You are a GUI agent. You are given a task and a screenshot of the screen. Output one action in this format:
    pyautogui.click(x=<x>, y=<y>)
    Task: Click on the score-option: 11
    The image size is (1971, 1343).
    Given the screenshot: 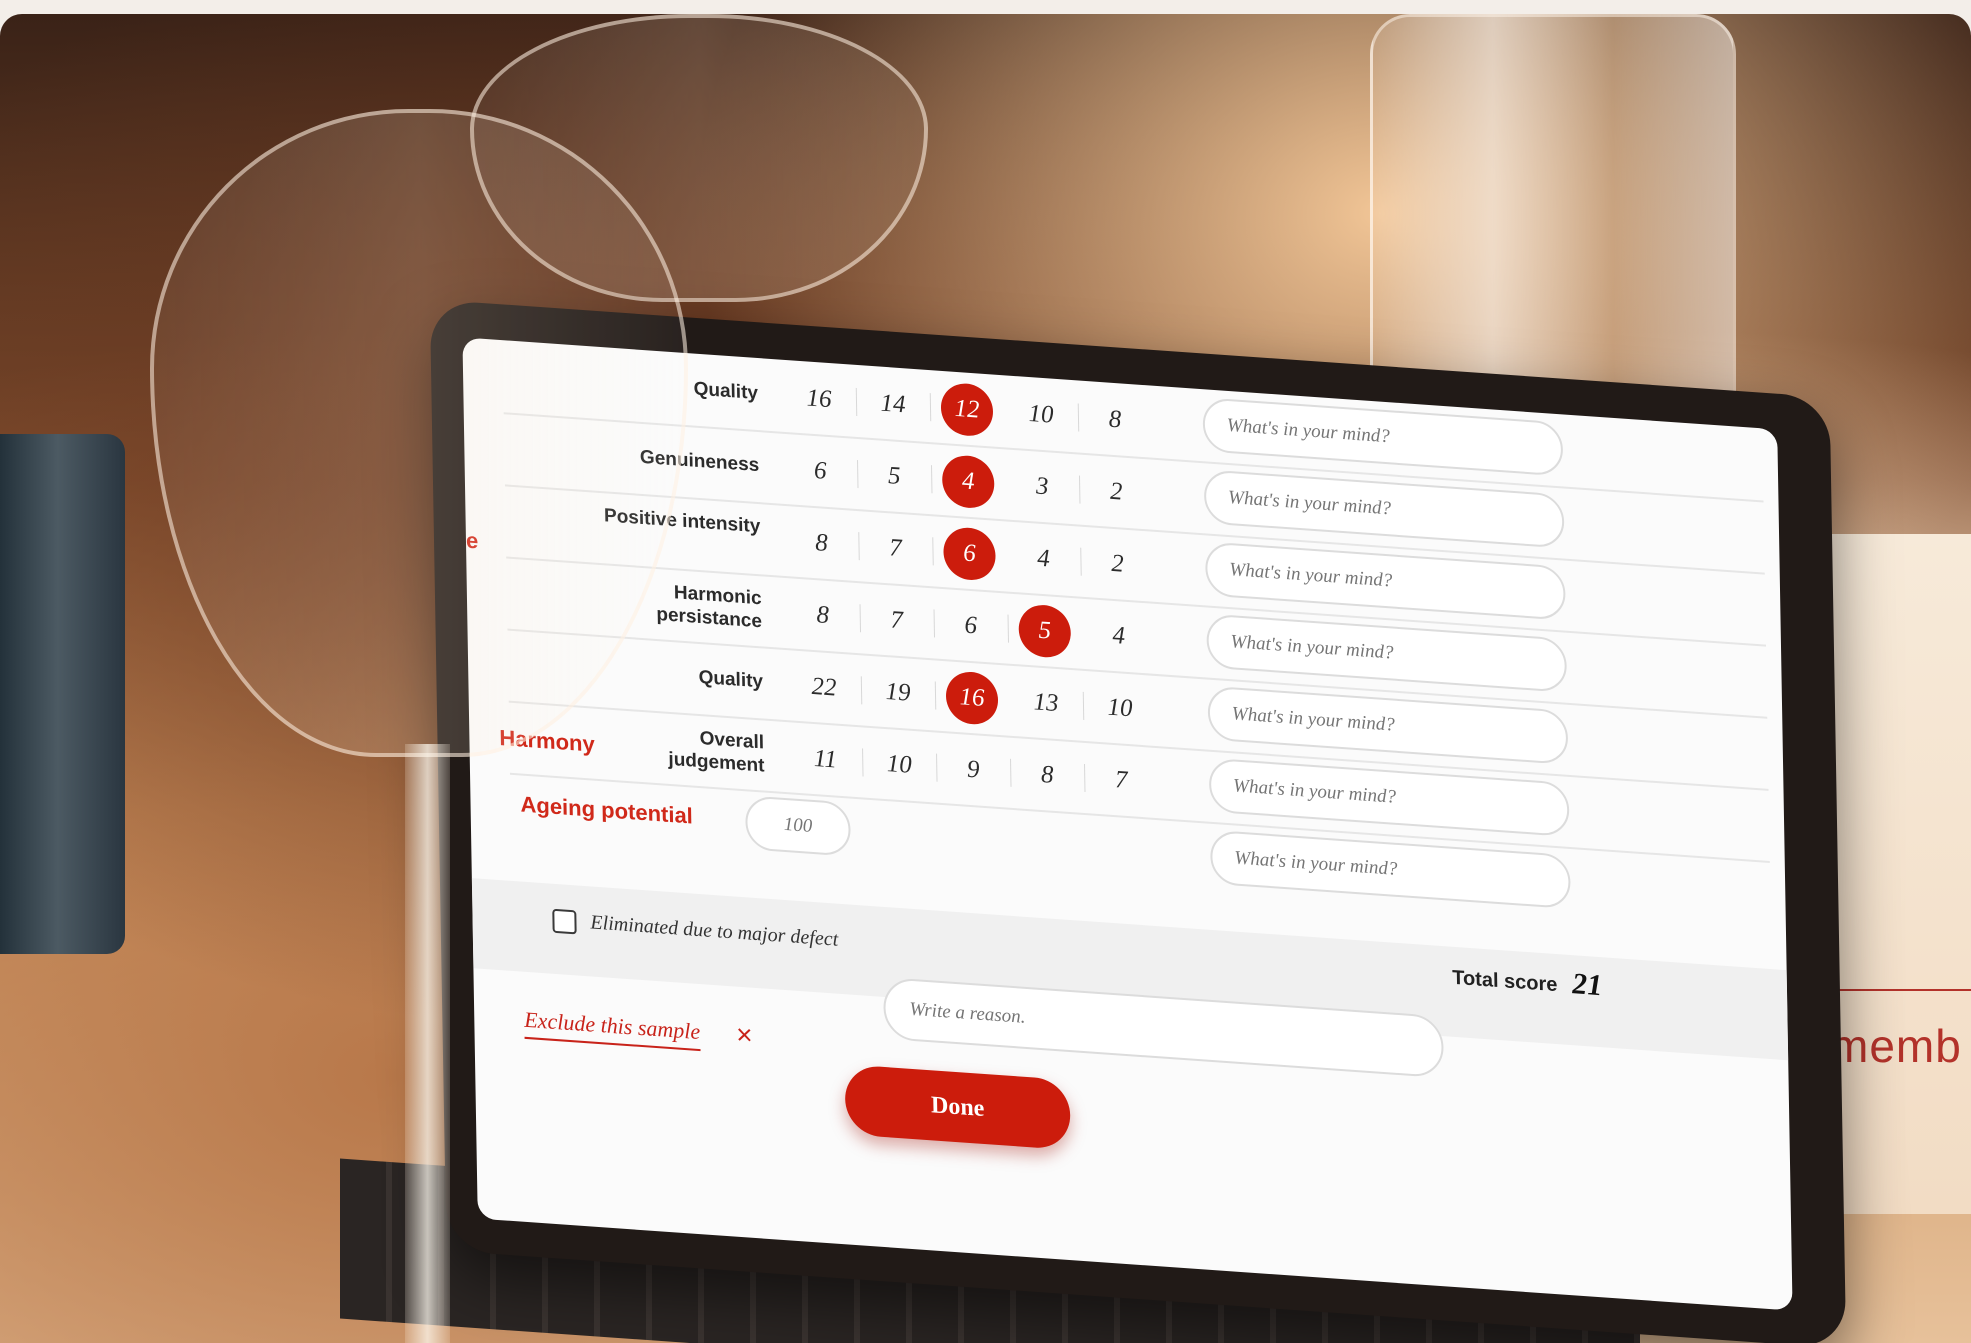 What is the action you would take?
    pyautogui.click(x=825, y=760)
    